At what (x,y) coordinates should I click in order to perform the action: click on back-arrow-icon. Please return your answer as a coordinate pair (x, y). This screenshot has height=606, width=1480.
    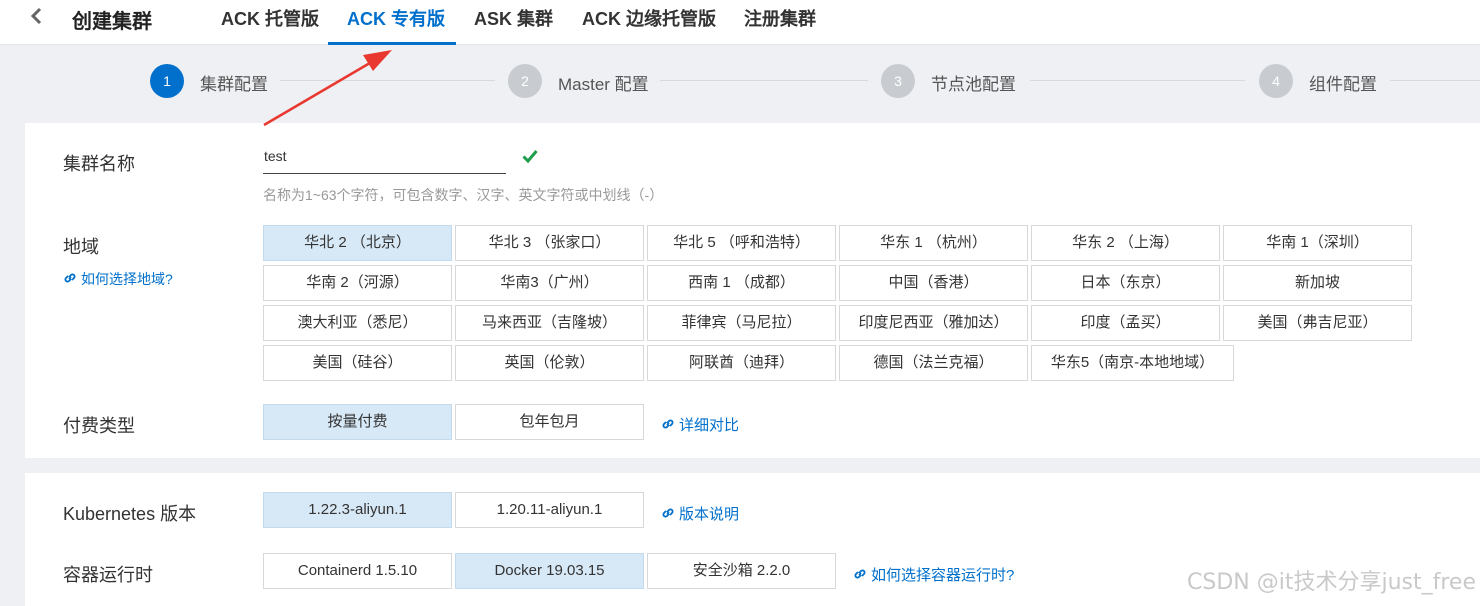
    Looking at the image, I should click on (37, 16).